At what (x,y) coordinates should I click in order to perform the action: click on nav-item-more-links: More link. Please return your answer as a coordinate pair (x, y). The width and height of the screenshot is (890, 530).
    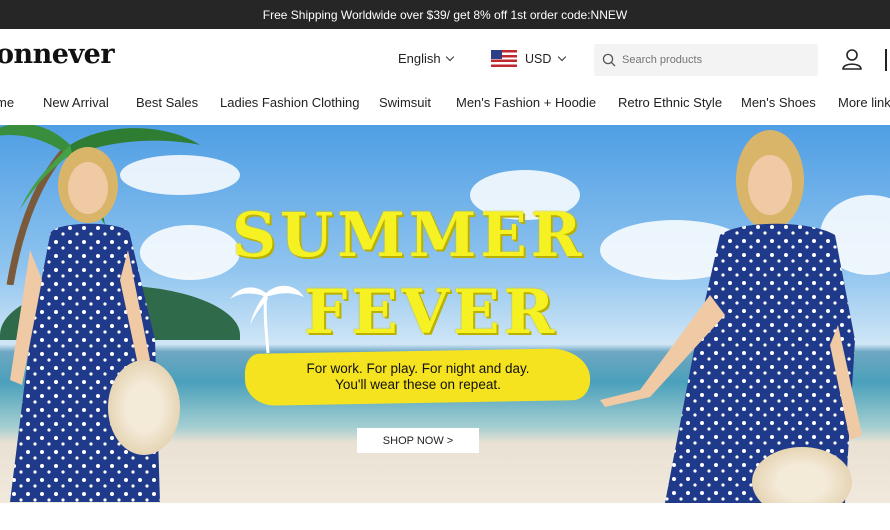
    Looking at the image, I should click on (864, 102).